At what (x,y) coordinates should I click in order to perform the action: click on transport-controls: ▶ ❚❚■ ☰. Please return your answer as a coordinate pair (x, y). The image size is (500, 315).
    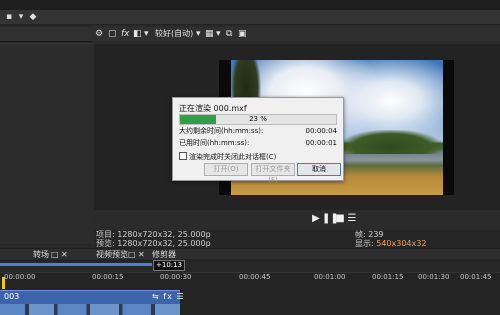
    Looking at the image, I should click on (350, 219).